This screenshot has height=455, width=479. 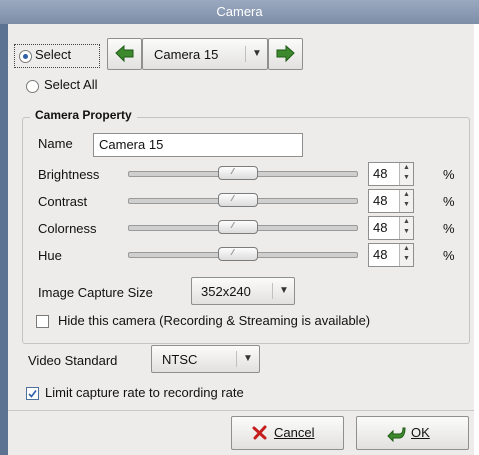 What do you see at coordinates (67, 228) in the screenshot?
I see `colorness-label: Colorness` at bounding box center [67, 228].